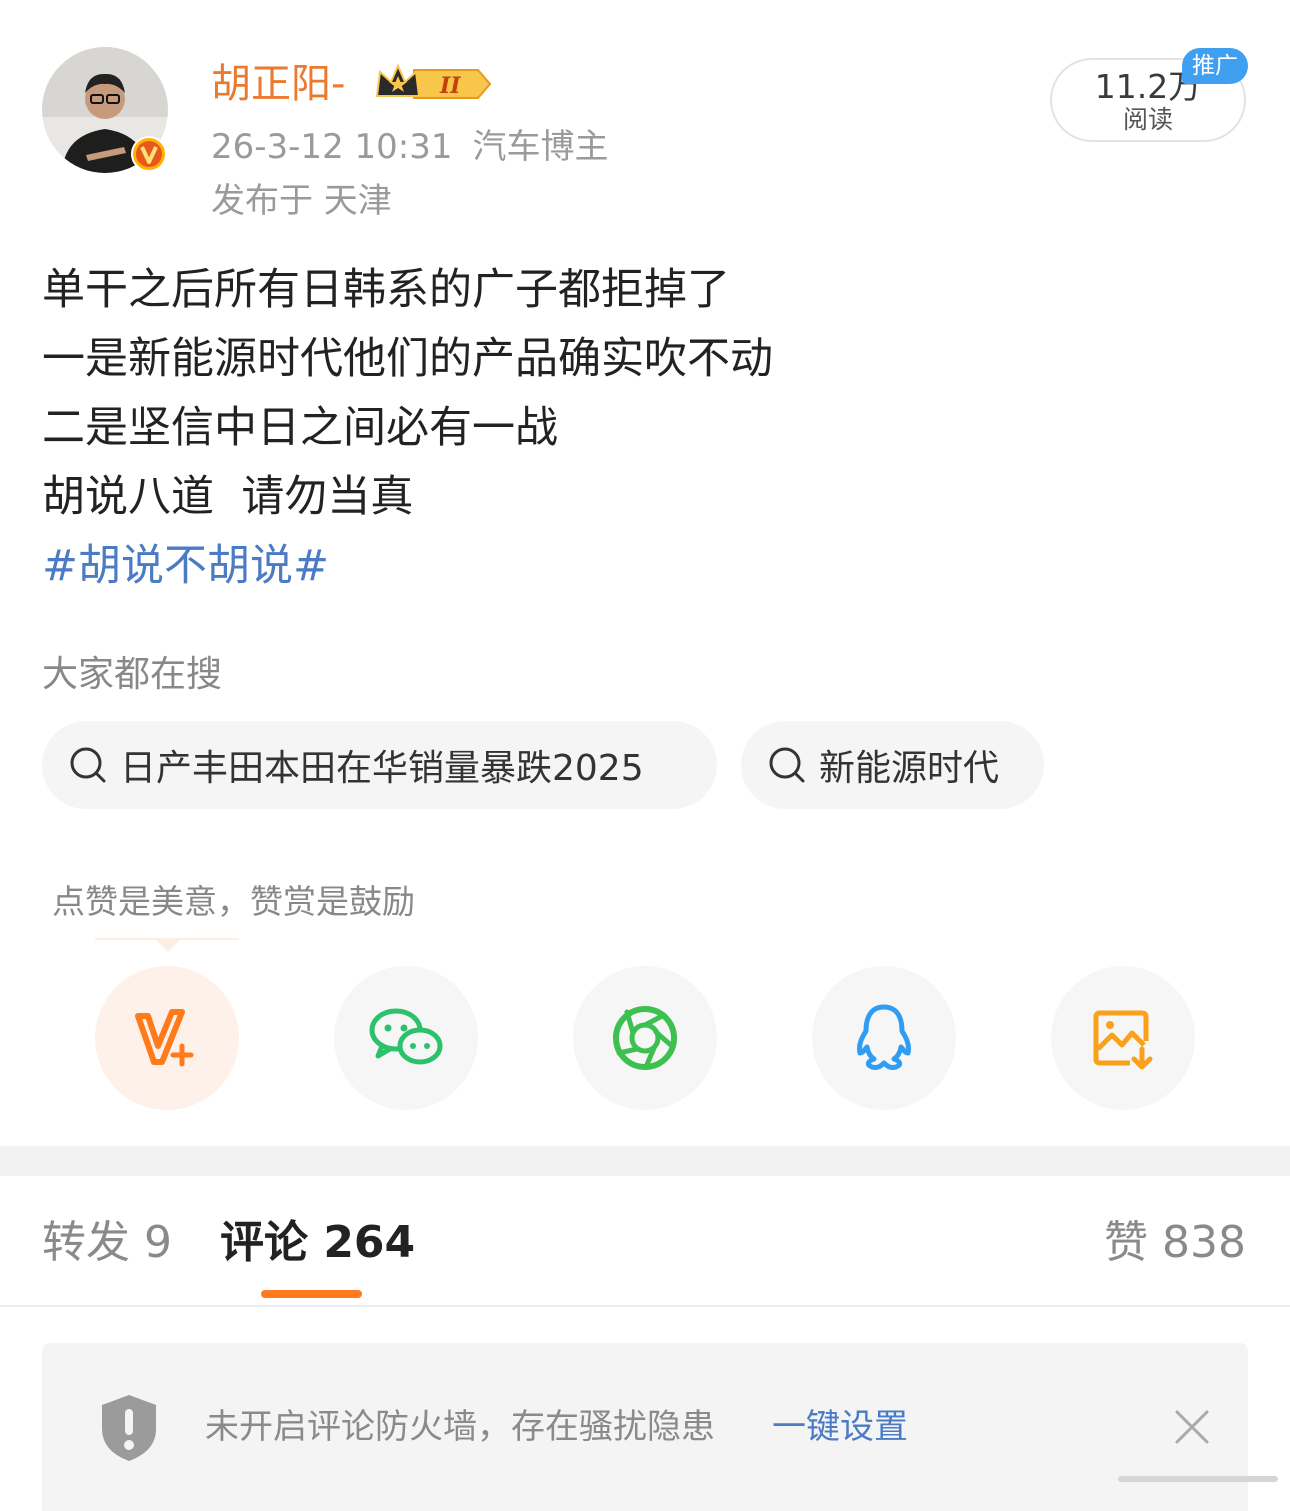 The width and height of the screenshot is (1290, 1511). I want to click on reward-button, so click(167, 1038).